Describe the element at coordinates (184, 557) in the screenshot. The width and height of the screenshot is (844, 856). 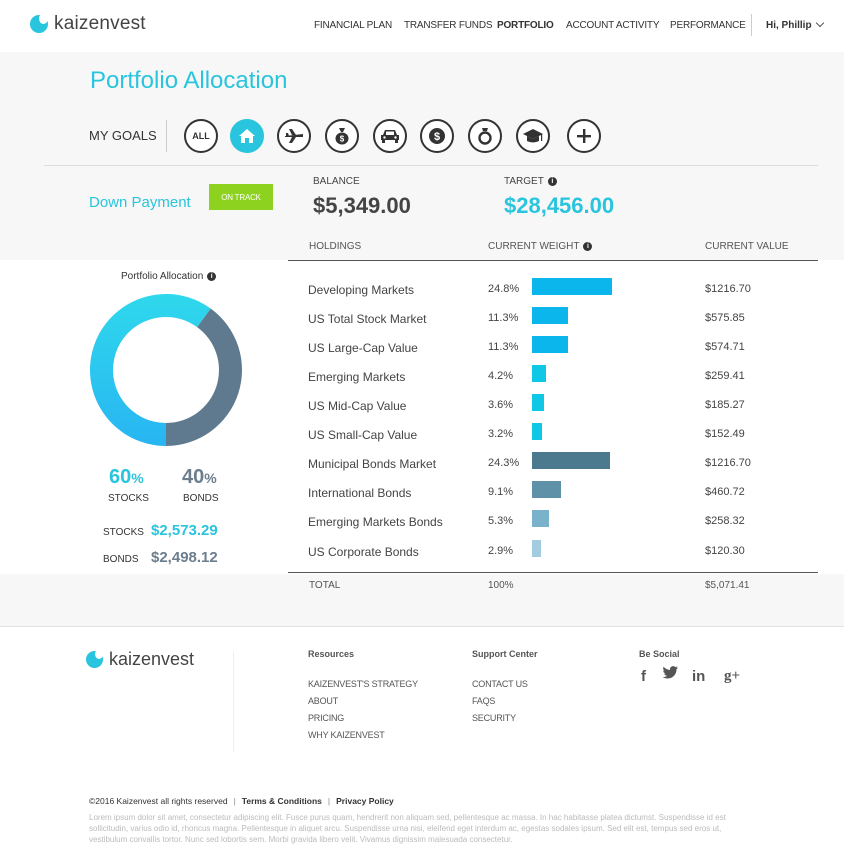
I see `bonds-amount: $2,498.12` at that location.